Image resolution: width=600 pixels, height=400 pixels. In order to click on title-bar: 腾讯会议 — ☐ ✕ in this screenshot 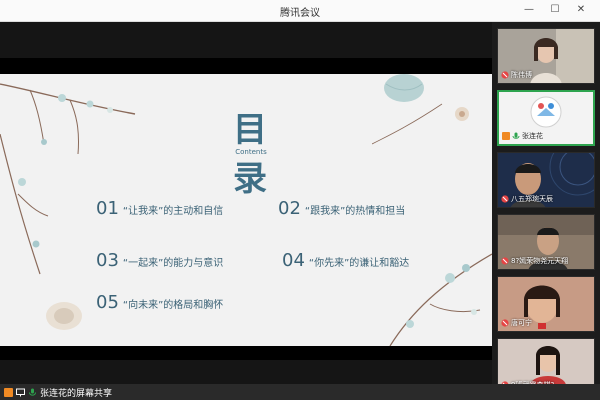, I will do `click(300, 11)`.